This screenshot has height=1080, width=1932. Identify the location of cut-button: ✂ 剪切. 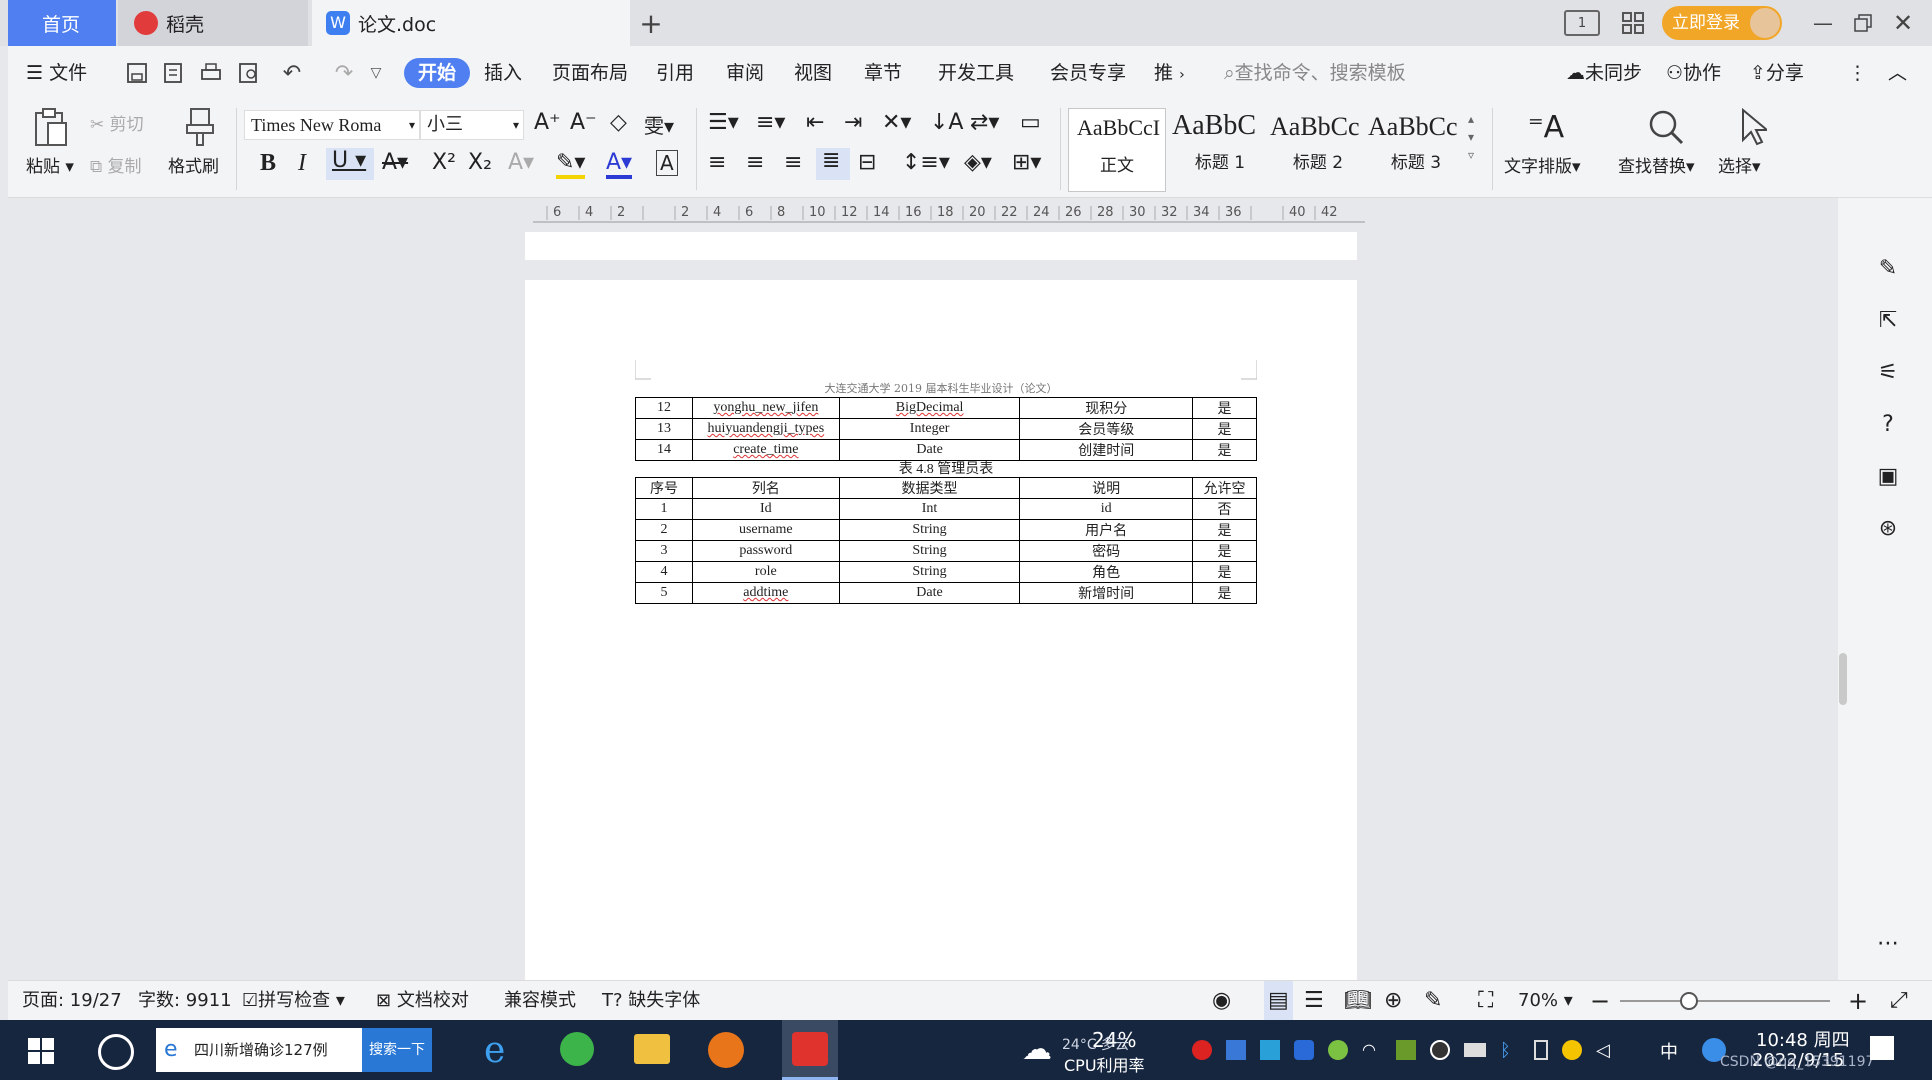
(117, 122).